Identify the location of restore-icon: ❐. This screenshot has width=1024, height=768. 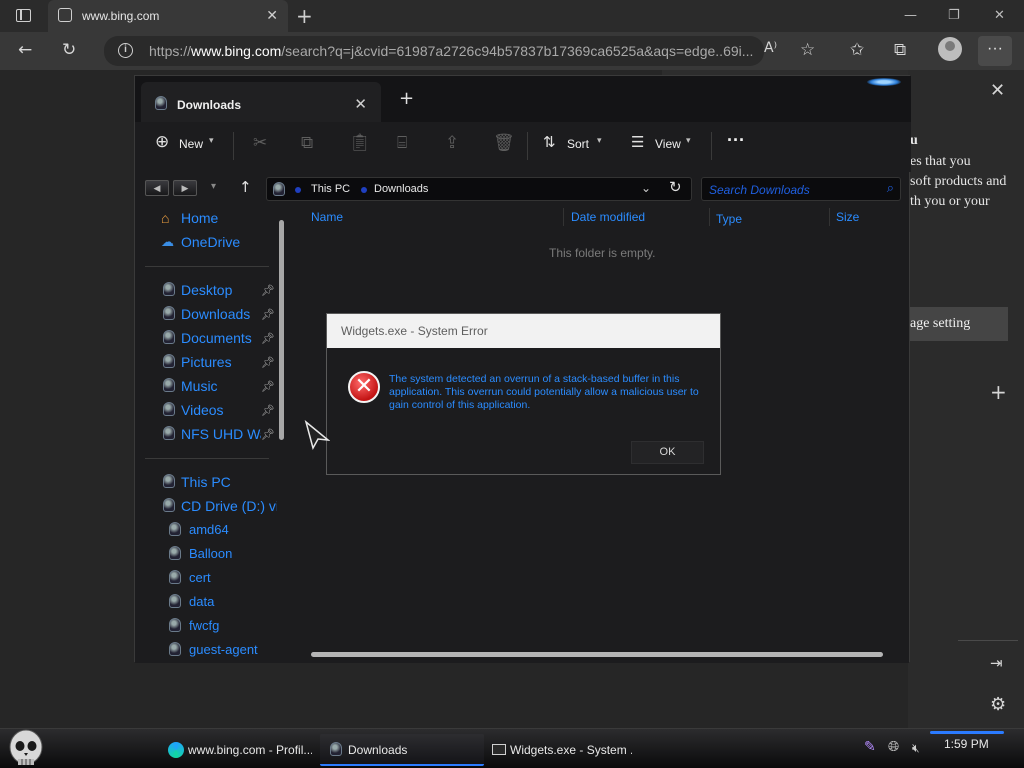
(954, 15).